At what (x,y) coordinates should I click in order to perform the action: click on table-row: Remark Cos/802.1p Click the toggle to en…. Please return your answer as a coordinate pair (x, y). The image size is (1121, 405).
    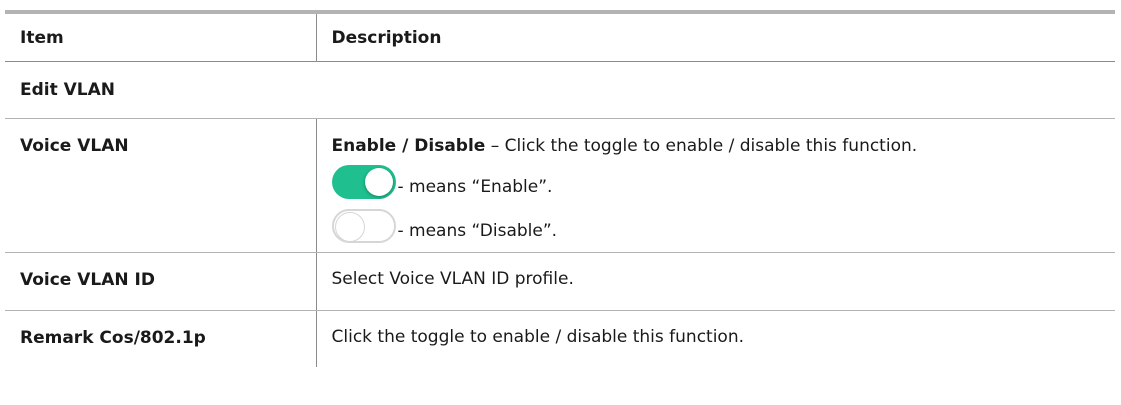
    Looking at the image, I should click on (560, 338).